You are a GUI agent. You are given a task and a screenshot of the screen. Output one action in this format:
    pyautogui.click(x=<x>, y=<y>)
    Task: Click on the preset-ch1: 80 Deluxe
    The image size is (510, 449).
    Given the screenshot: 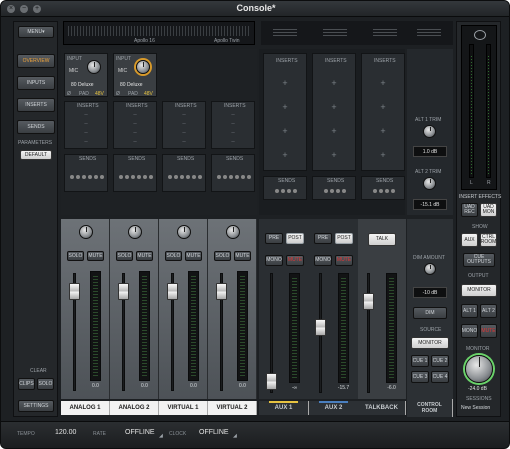 What is the action you would take?
    pyautogui.click(x=82, y=85)
    